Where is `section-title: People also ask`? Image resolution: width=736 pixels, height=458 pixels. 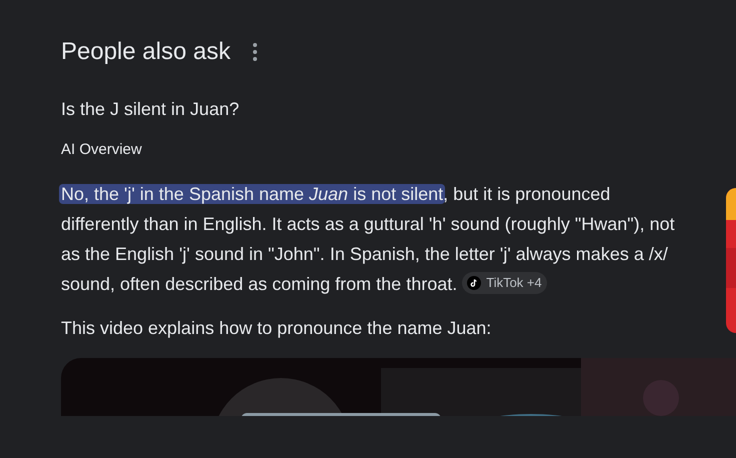
section-title: People also ask is located at coordinates (145, 52).